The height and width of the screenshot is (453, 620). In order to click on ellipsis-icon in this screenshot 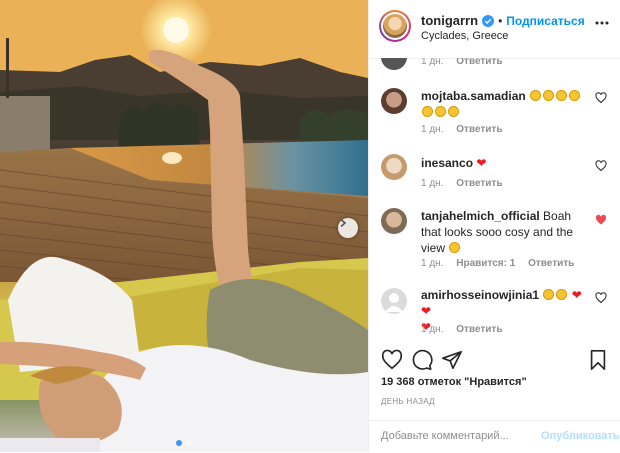, I will do `click(602, 23)`.